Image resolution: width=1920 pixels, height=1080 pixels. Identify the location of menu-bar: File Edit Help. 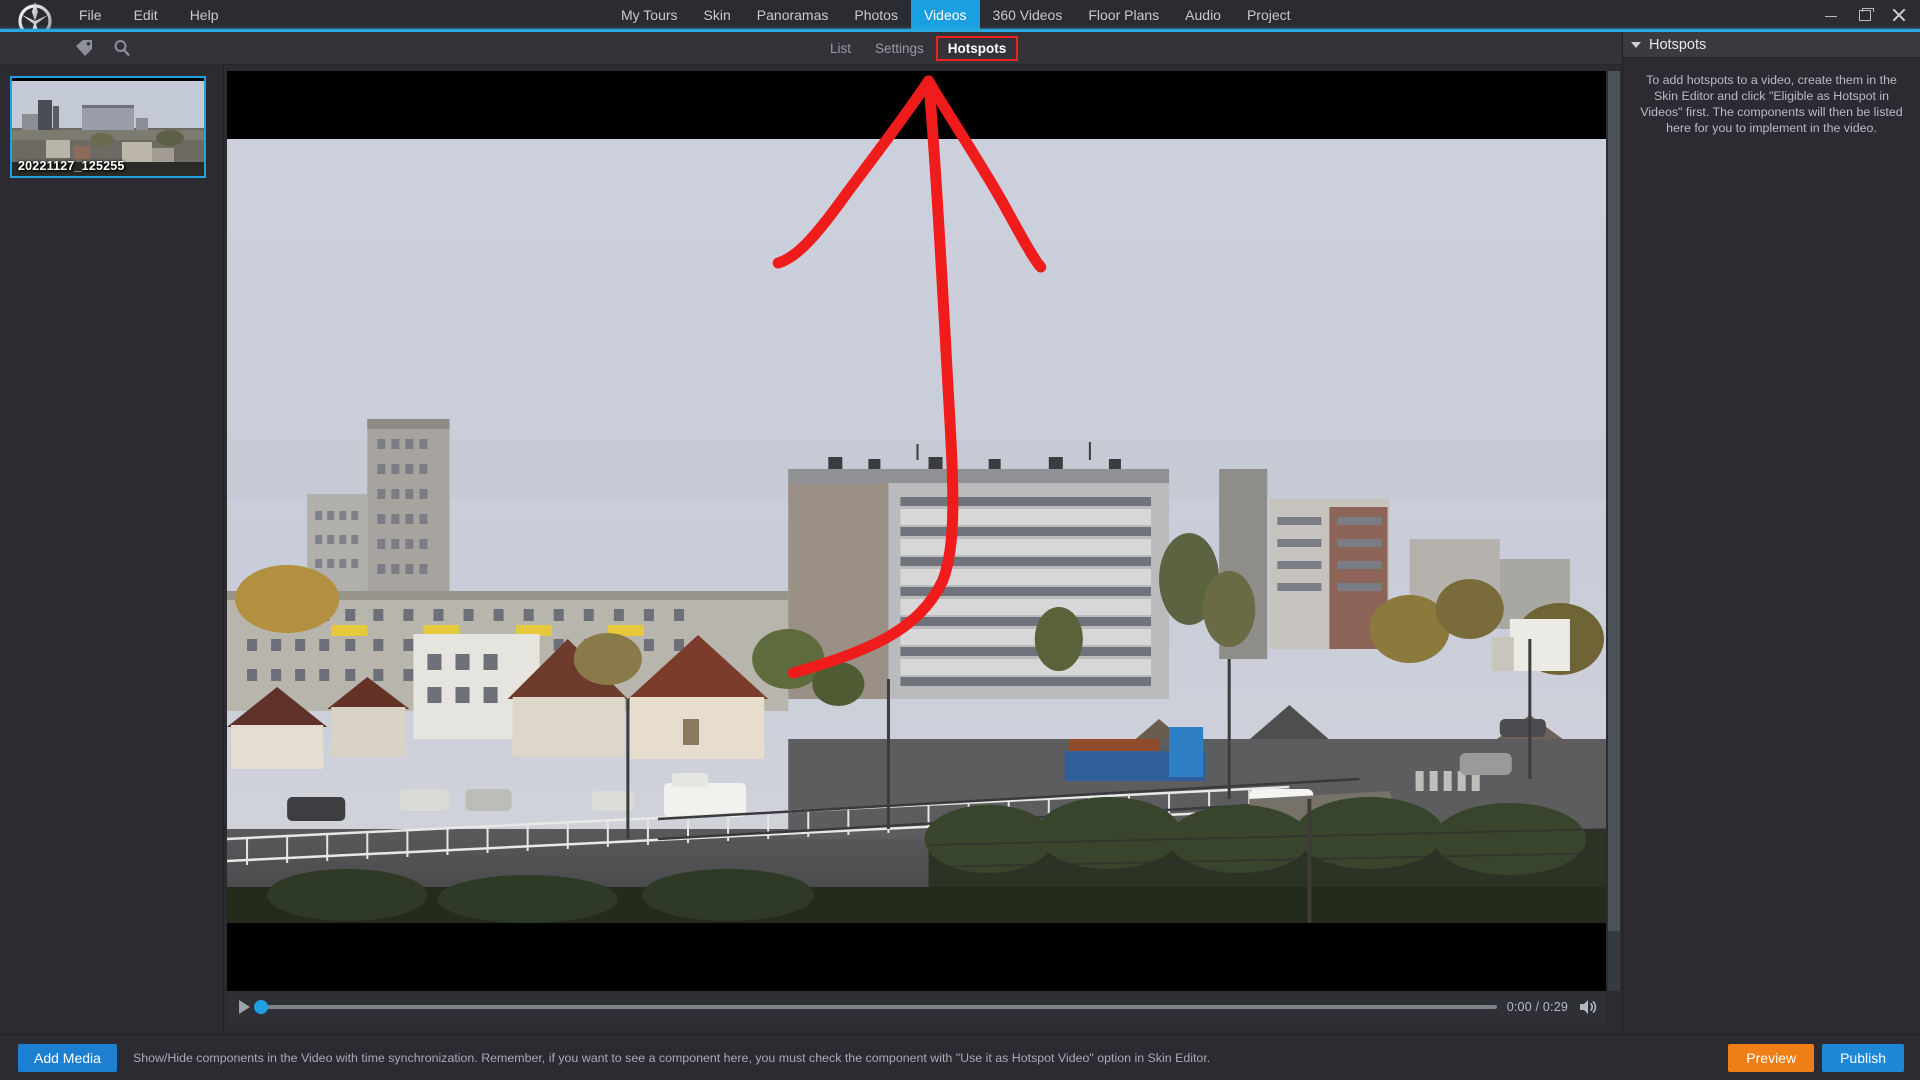
(148, 14).